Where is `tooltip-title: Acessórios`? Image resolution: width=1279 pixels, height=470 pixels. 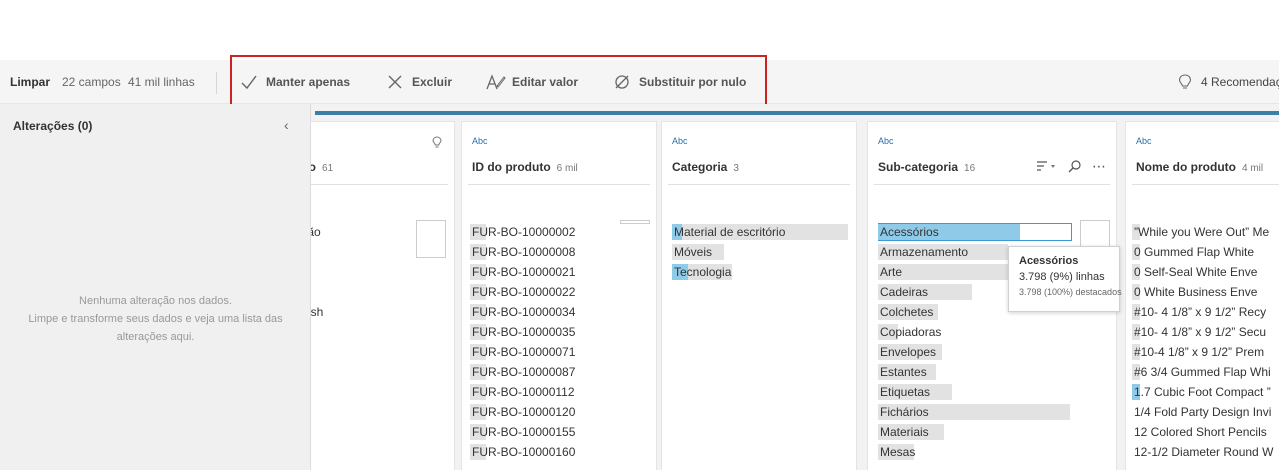
tooltip-title: Acessórios is located at coordinates (1049, 261).